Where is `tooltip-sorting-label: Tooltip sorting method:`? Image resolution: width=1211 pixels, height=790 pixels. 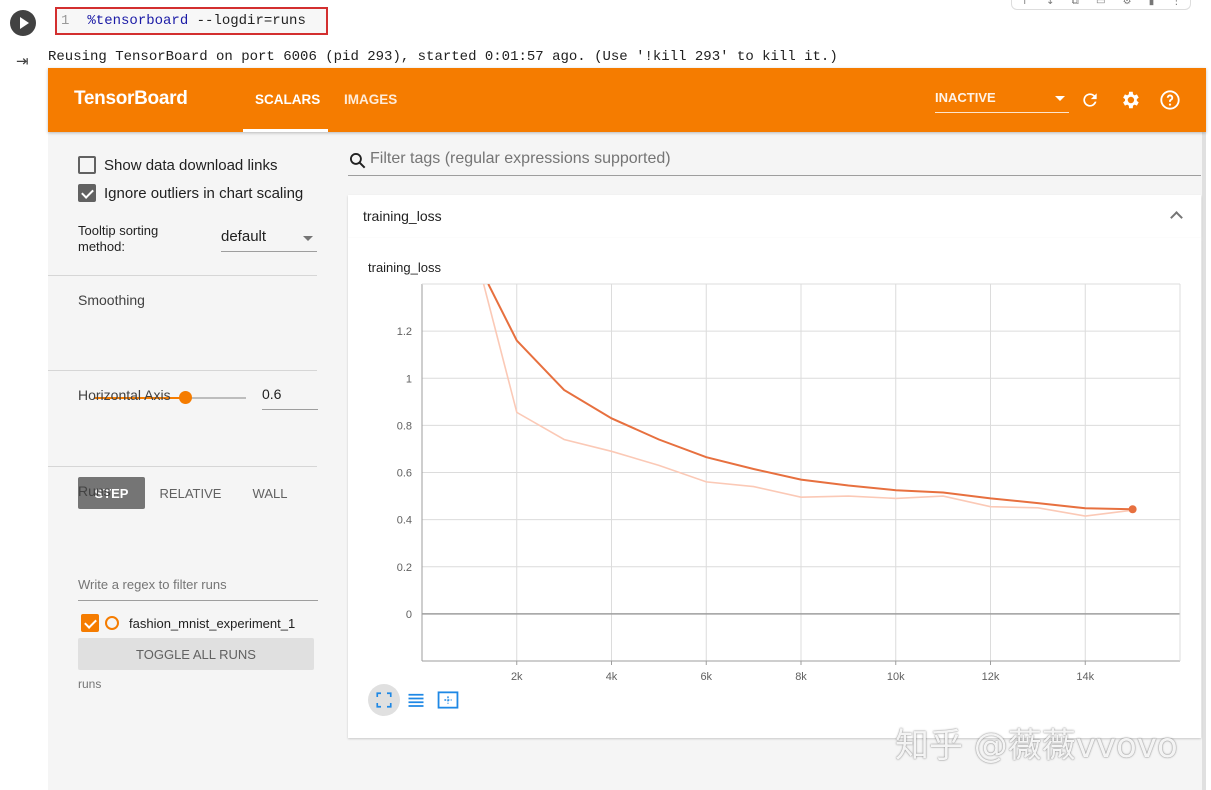
tooltip-sorting-label: Tooltip sorting method: is located at coordinates (118, 238).